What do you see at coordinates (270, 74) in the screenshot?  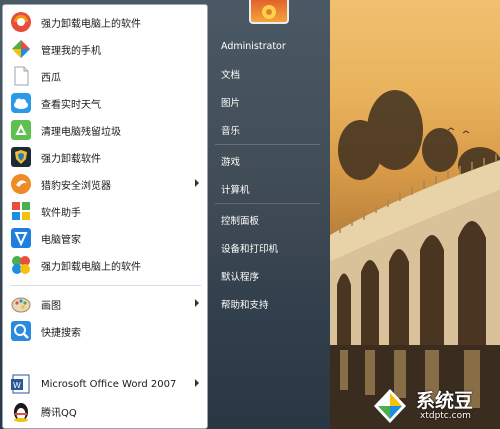 I see `system-link-documents: 文档` at bounding box center [270, 74].